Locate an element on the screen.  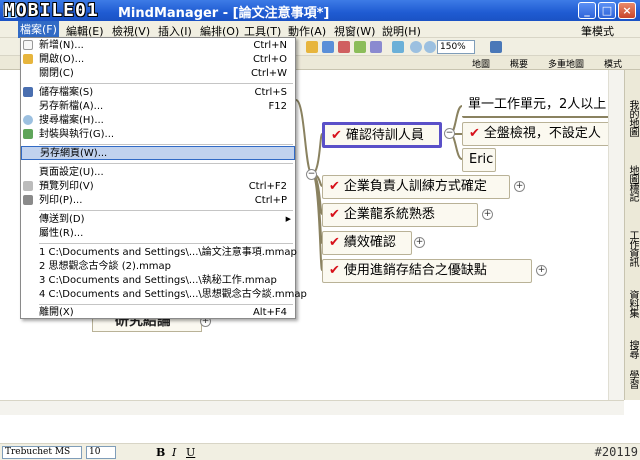
pen-mode-label: 筆模式 is located at coordinates (597, 31).